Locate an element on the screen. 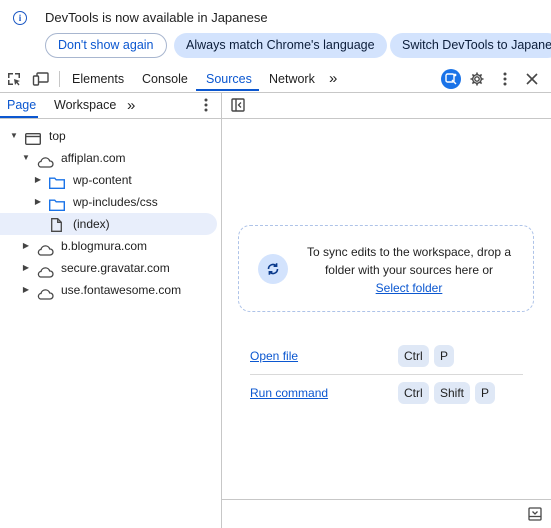  tree-item-label: wp-includes/css is located at coordinates (115, 202).